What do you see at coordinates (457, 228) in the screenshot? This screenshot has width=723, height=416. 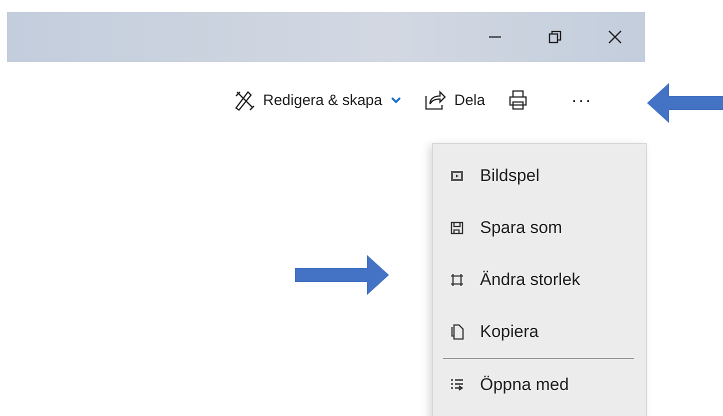 I see `save-icon` at bounding box center [457, 228].